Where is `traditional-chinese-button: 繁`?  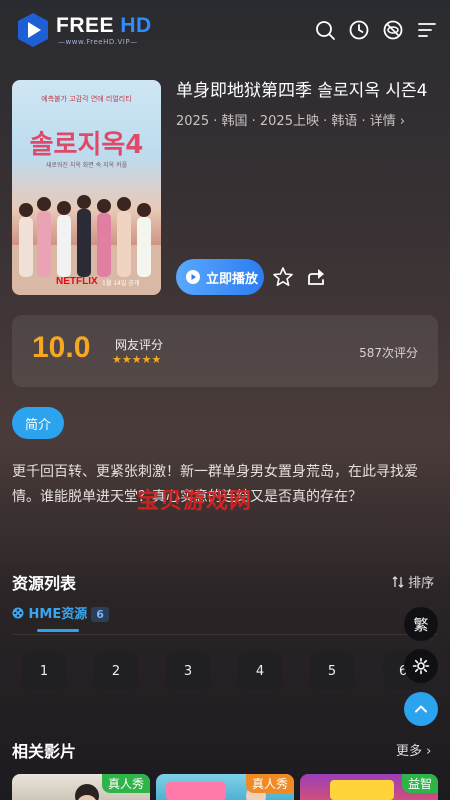
traditional-chinese-button: 繁 is located at coordinates (421, 624).